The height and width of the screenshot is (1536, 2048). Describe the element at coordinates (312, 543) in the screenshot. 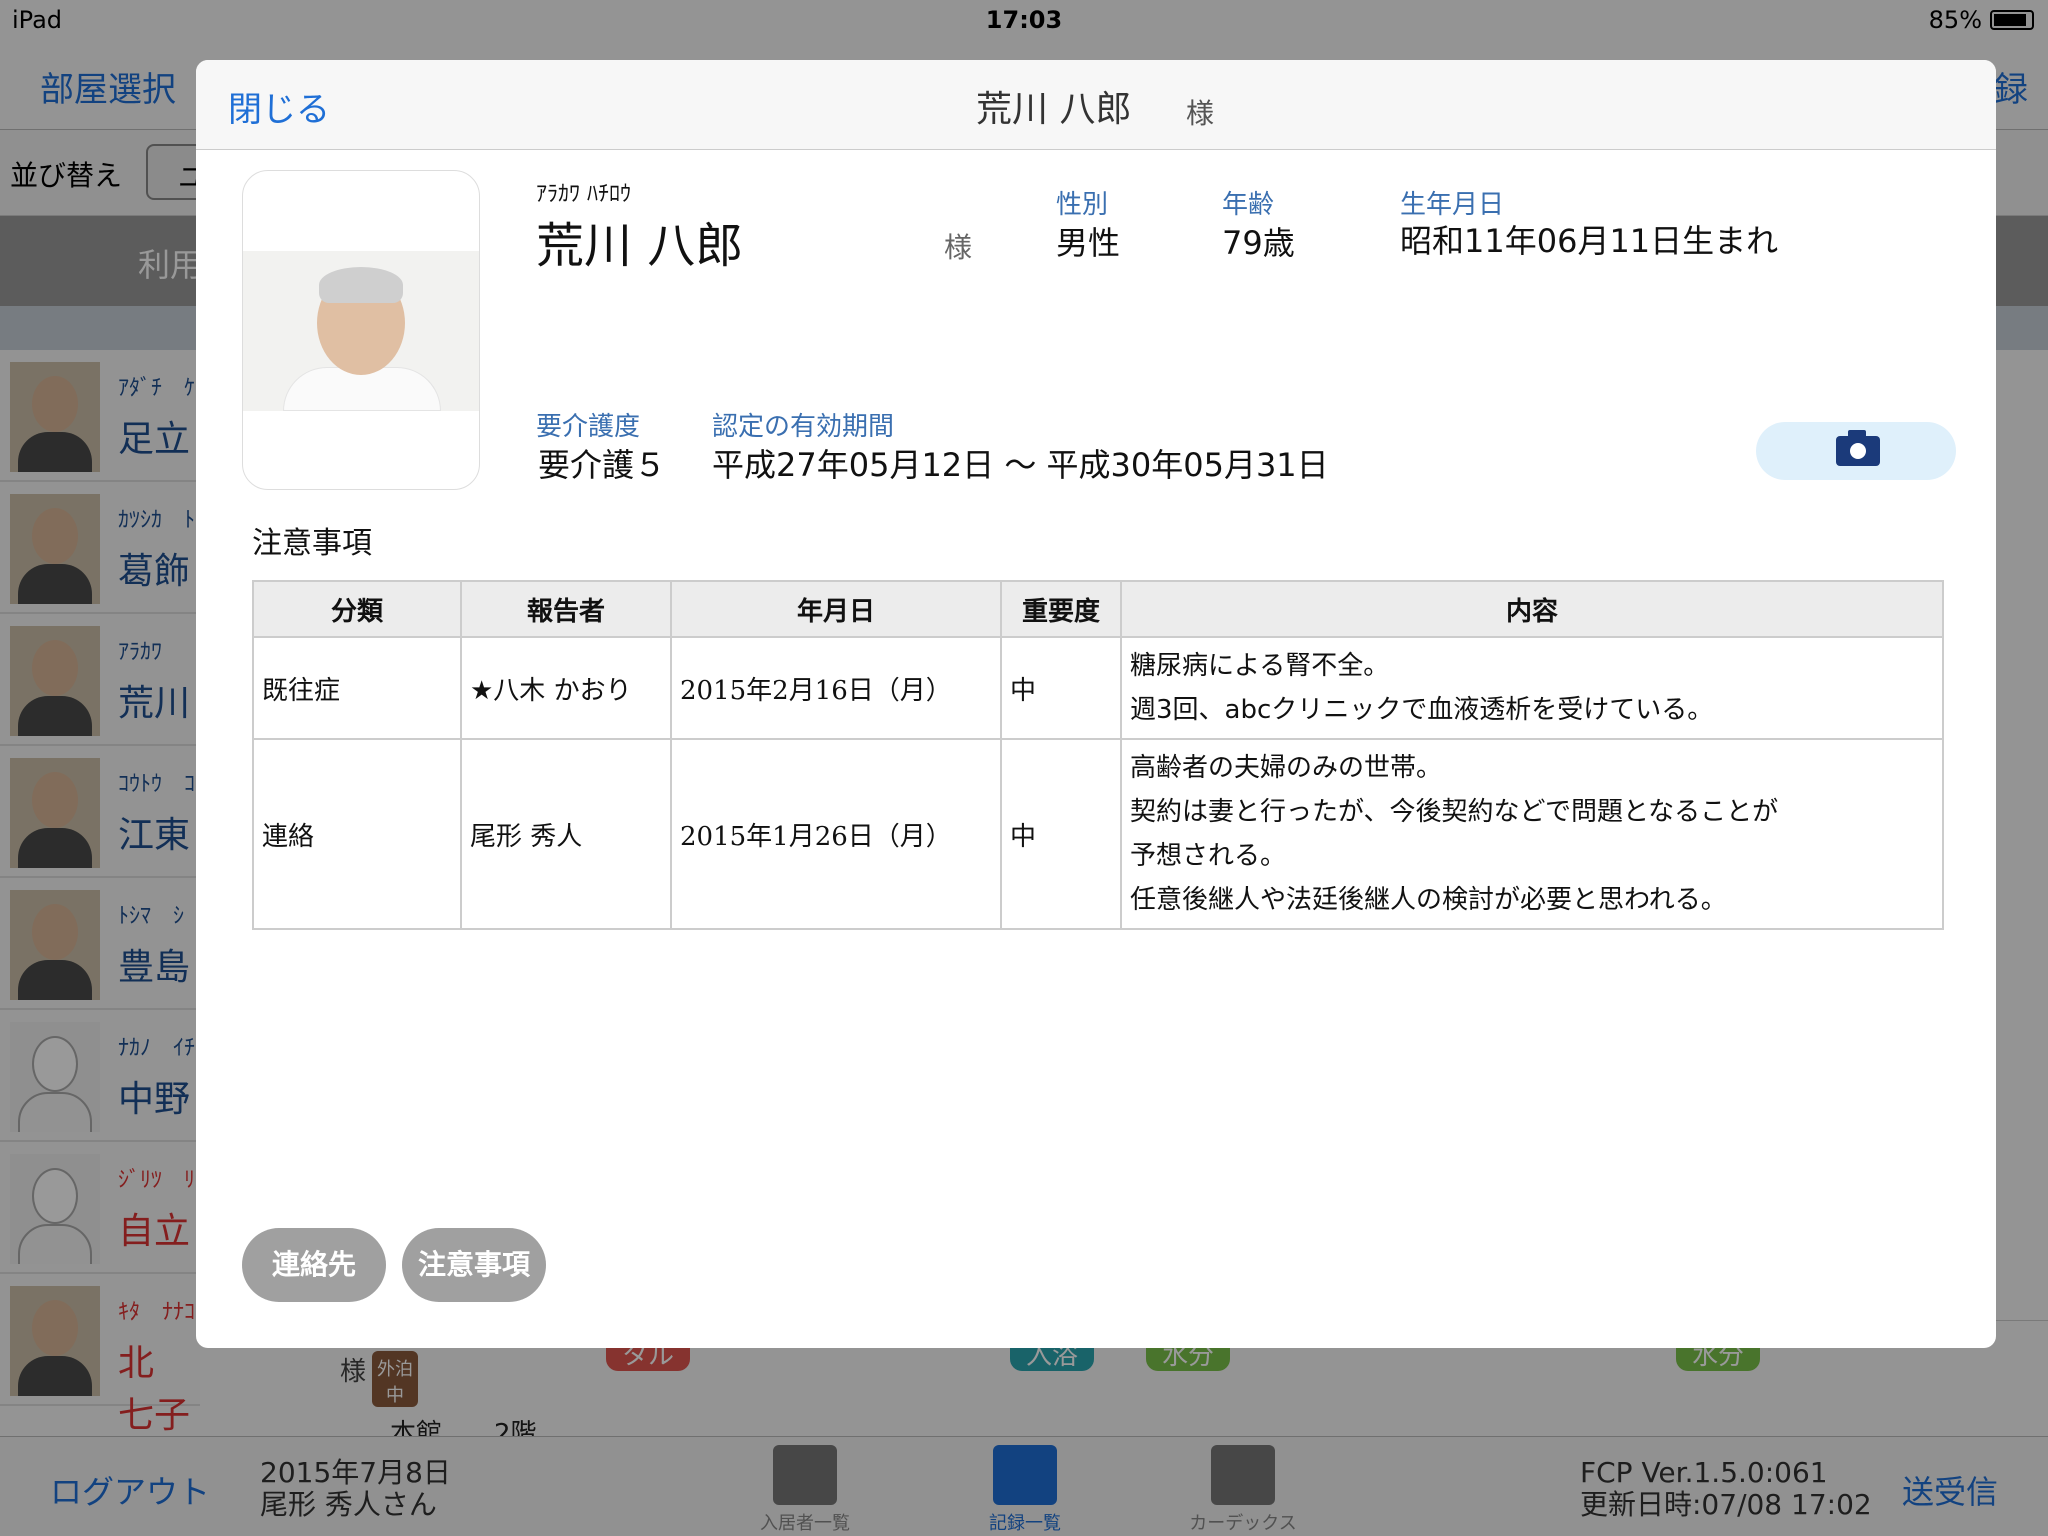

I see `notes-section-title: 注意事項` at that location.